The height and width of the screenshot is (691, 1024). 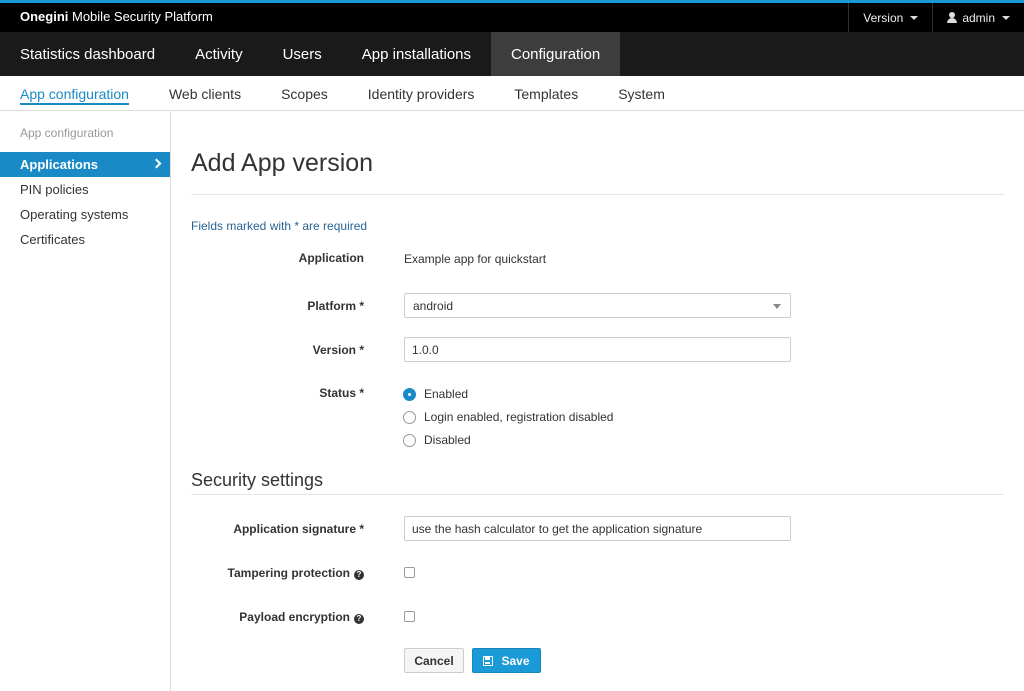 I want to click on sidebar-item-label: Certificates, so click(x=53, y=239).